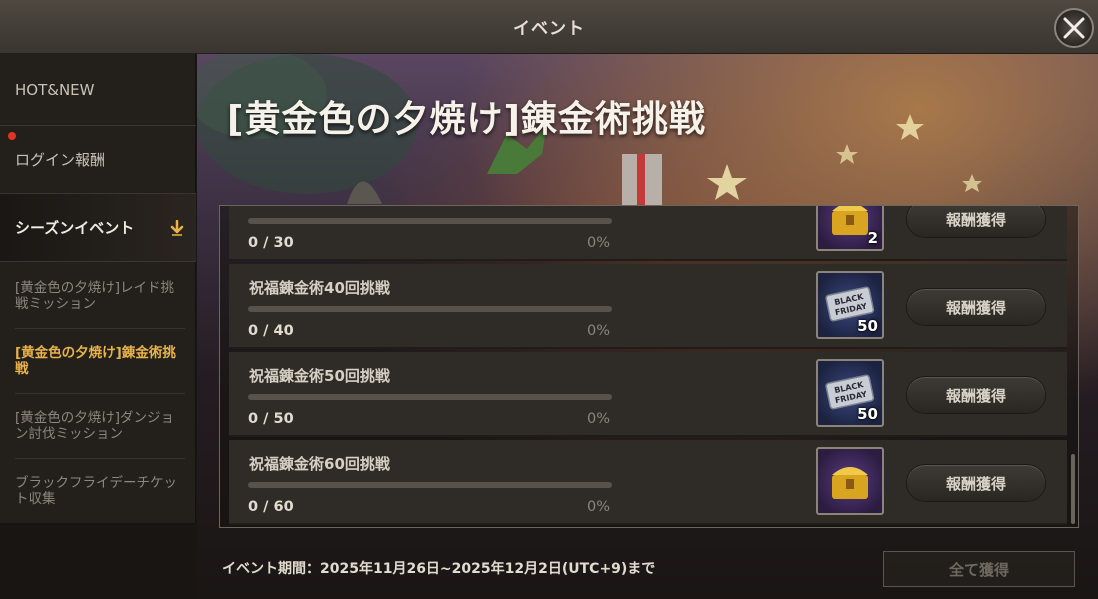 This screenshot has height=599, width=1098. I want to click on title-bar: イベント, so click(549, 27).